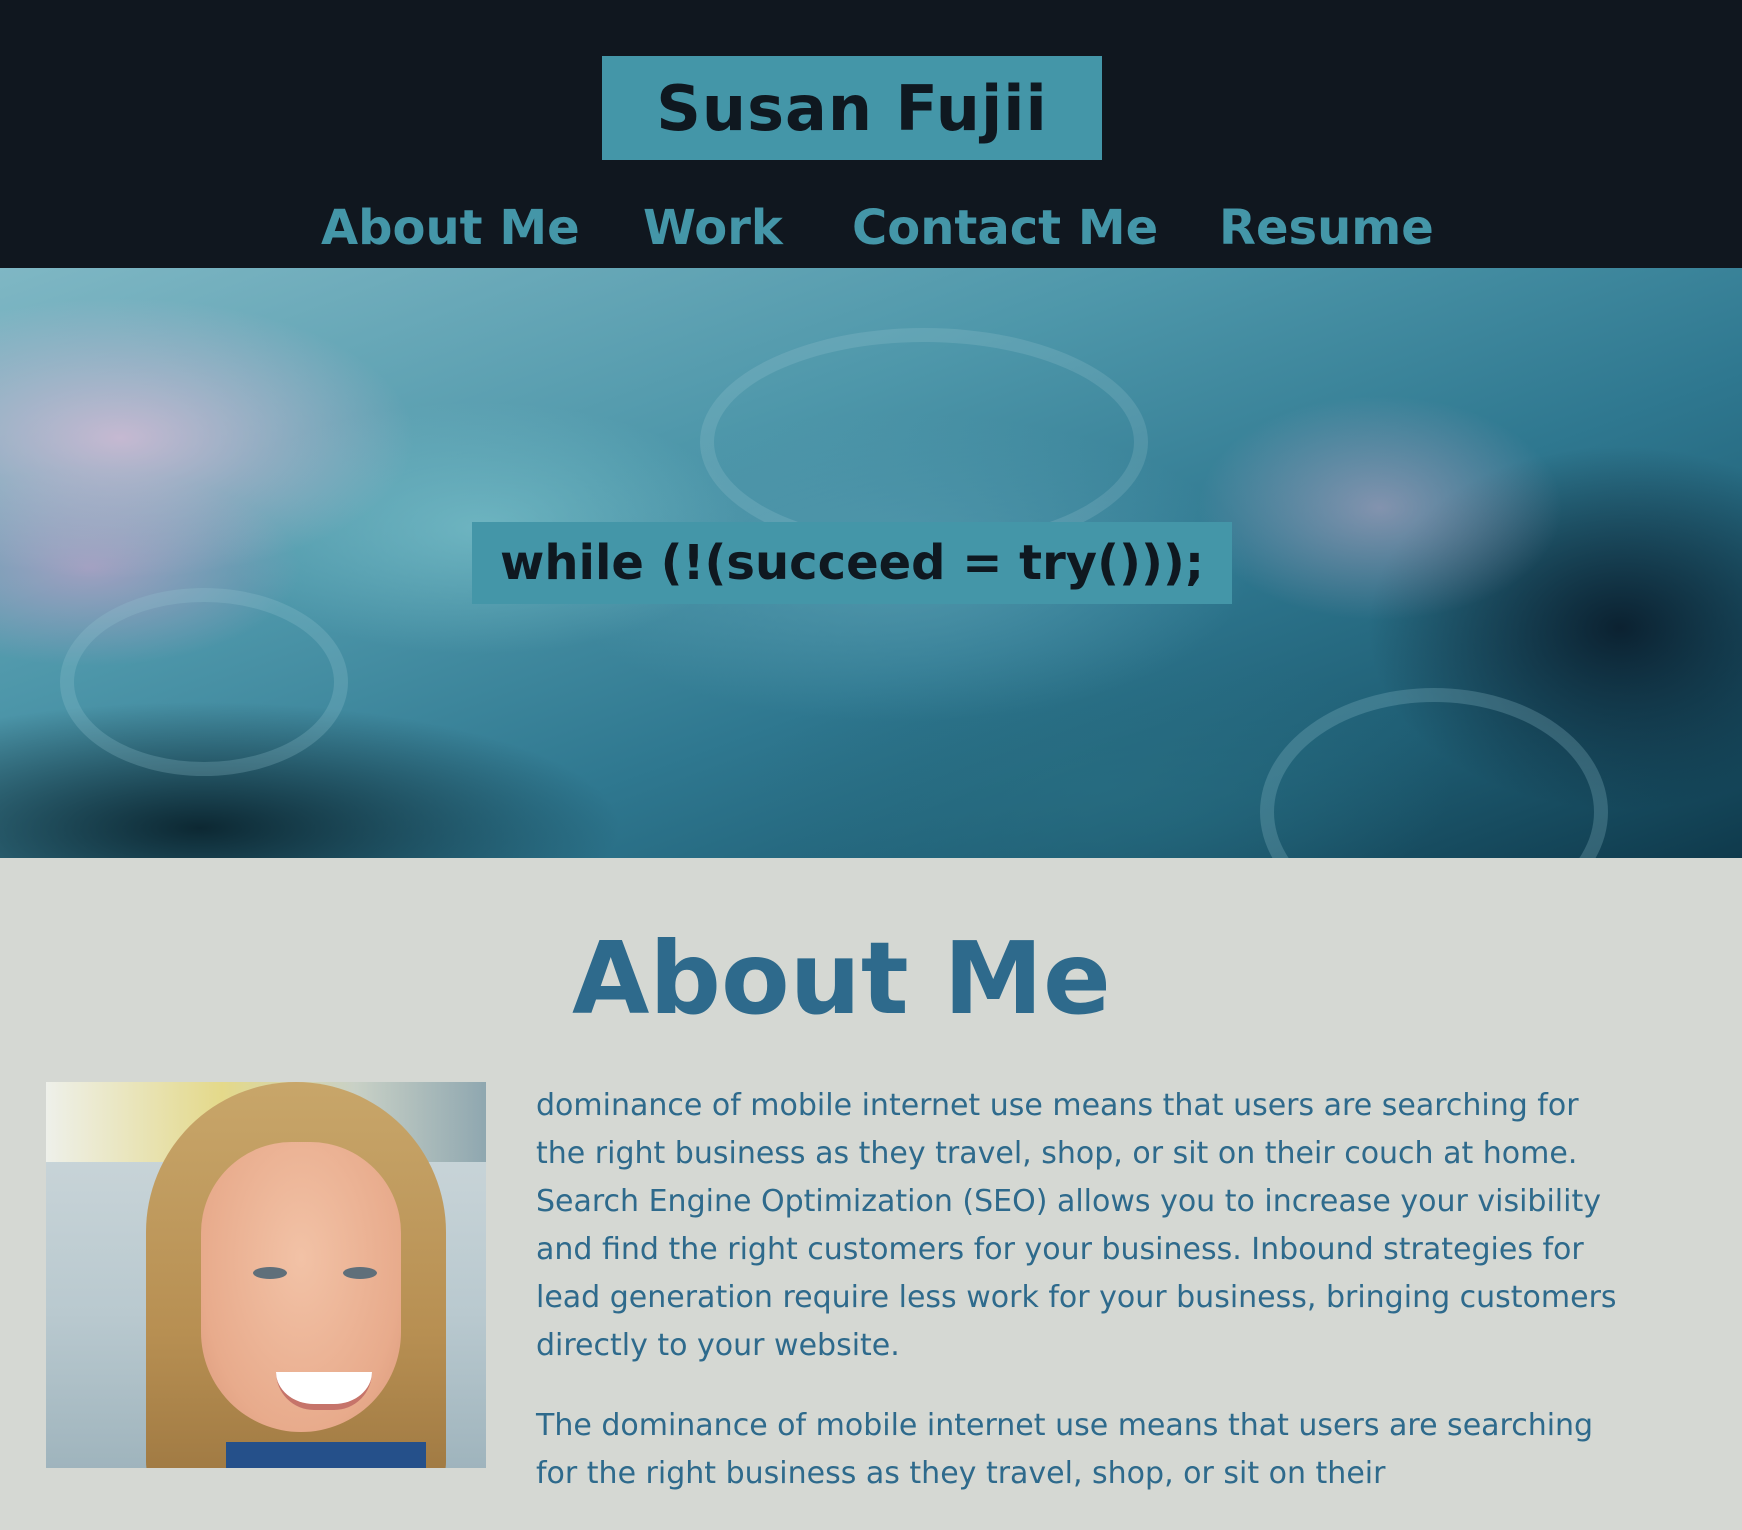 The image size is (1742, 1530). What do you see at coordinates (1326, 228) in the screenshot?
I see `nav-link-resume: Resume` at bounding box center [1326, 228].